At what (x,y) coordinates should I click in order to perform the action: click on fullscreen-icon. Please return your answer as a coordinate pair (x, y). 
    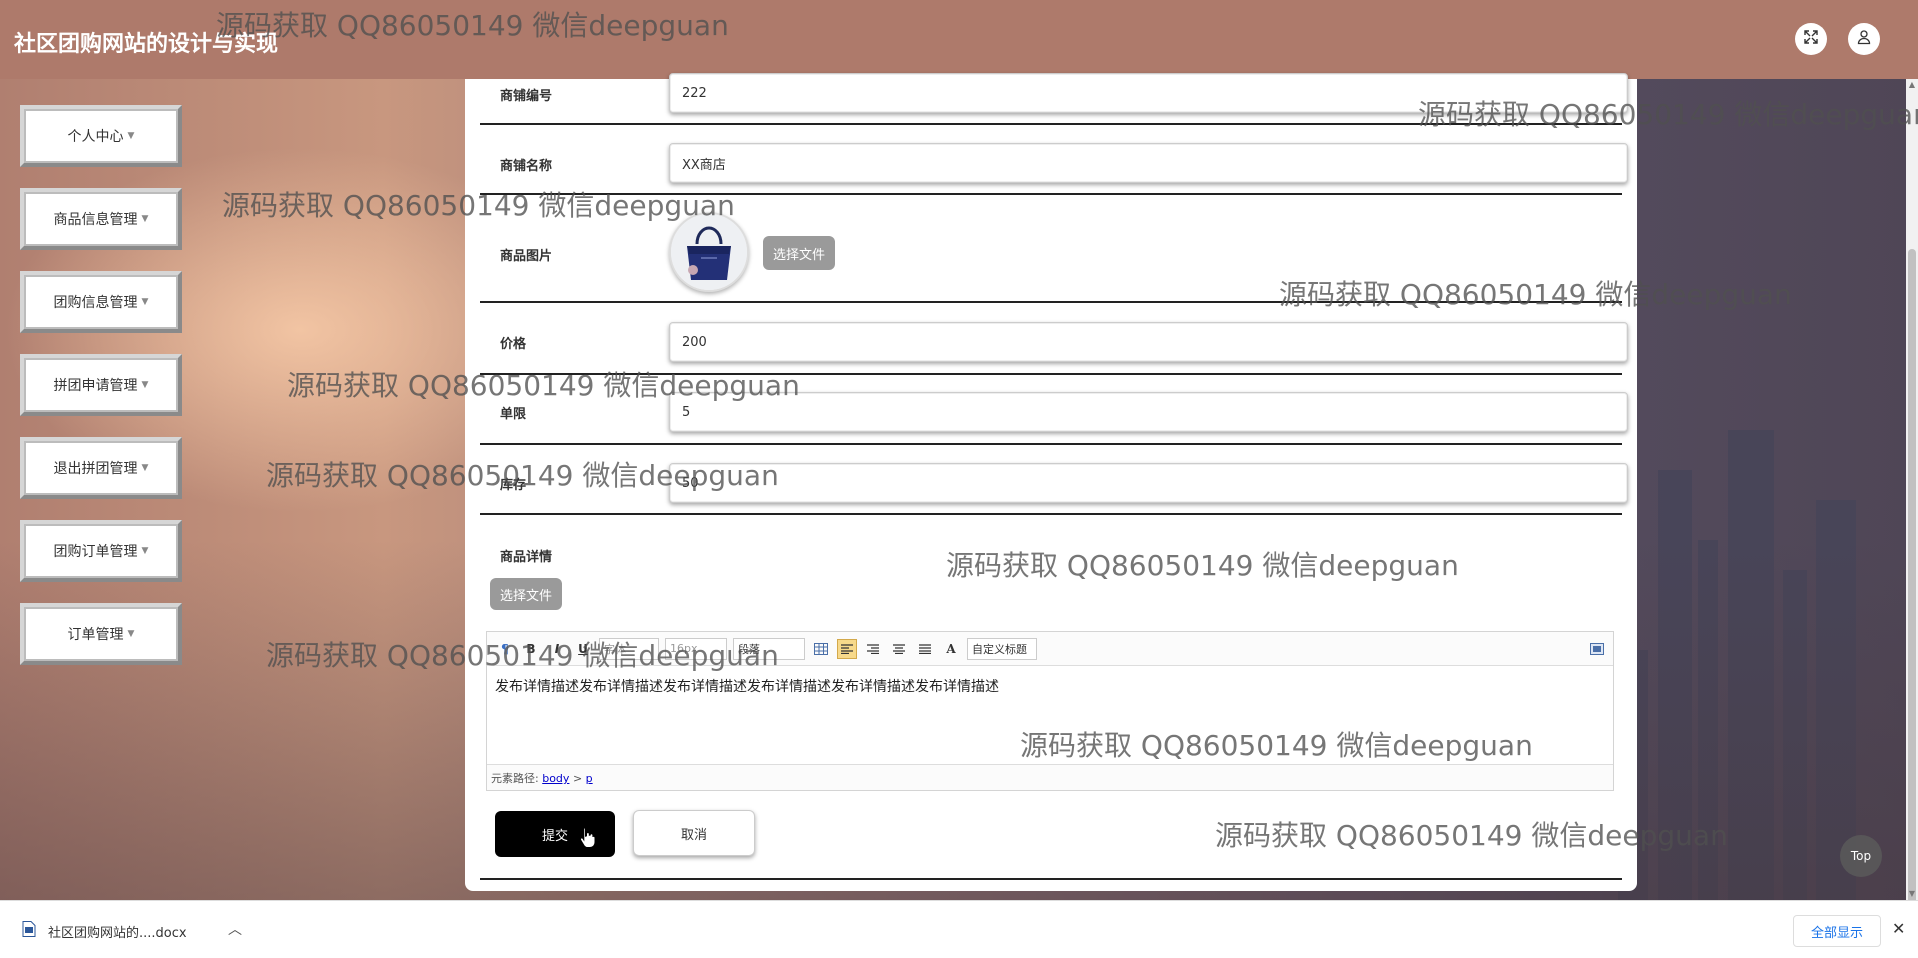
    Looking at the image, I should click on (1811, 39).